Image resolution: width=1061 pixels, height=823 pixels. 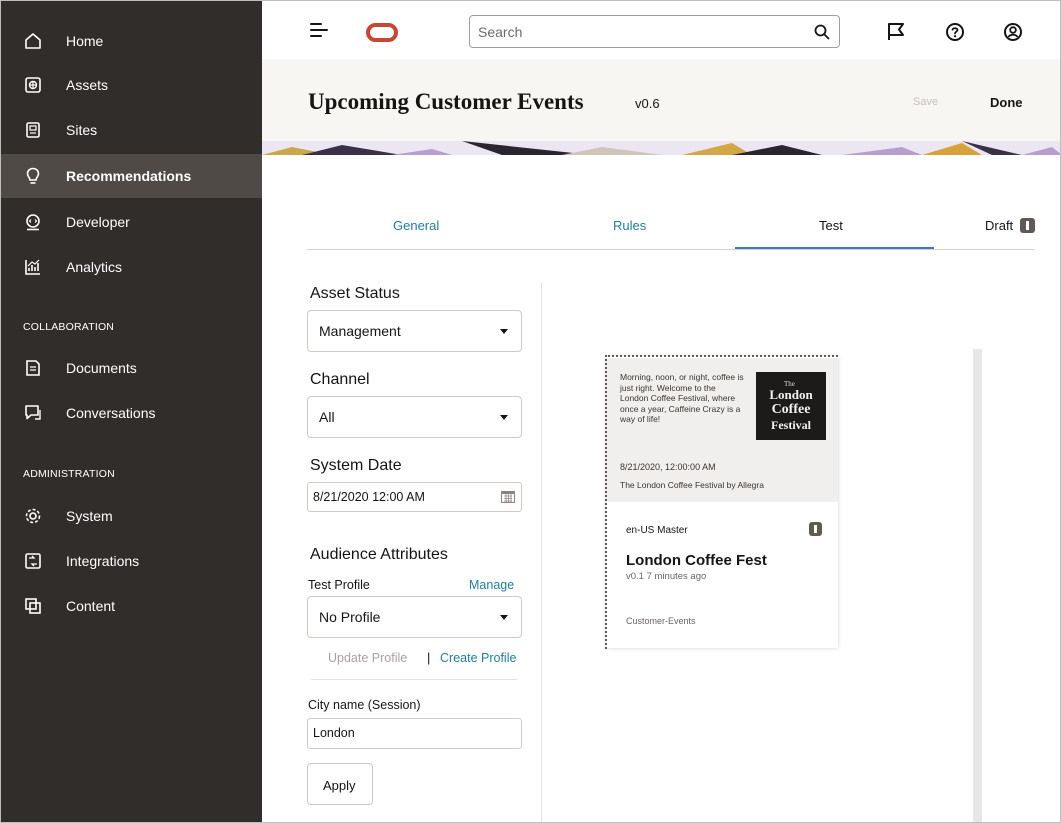 I want to click on done-button: Done, so click(x=1006, y=102).